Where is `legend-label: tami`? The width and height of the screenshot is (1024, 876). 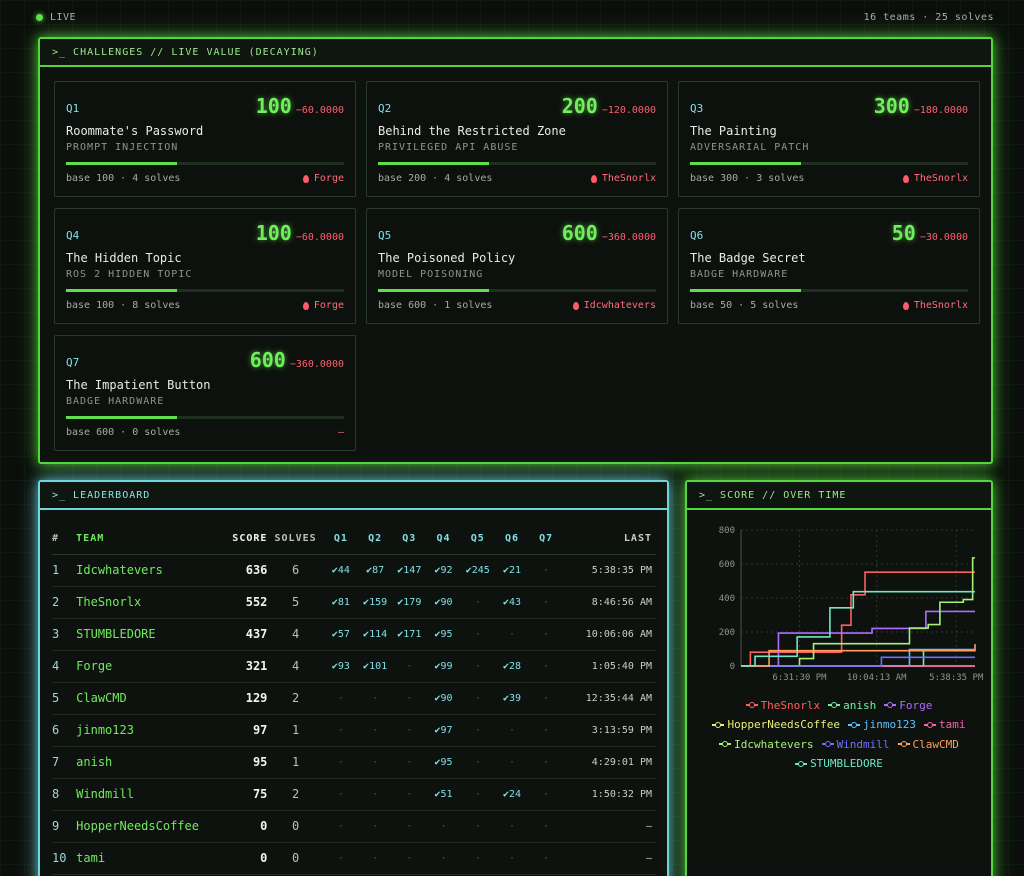 legend-label: tami is located at coordinates (952, 724).